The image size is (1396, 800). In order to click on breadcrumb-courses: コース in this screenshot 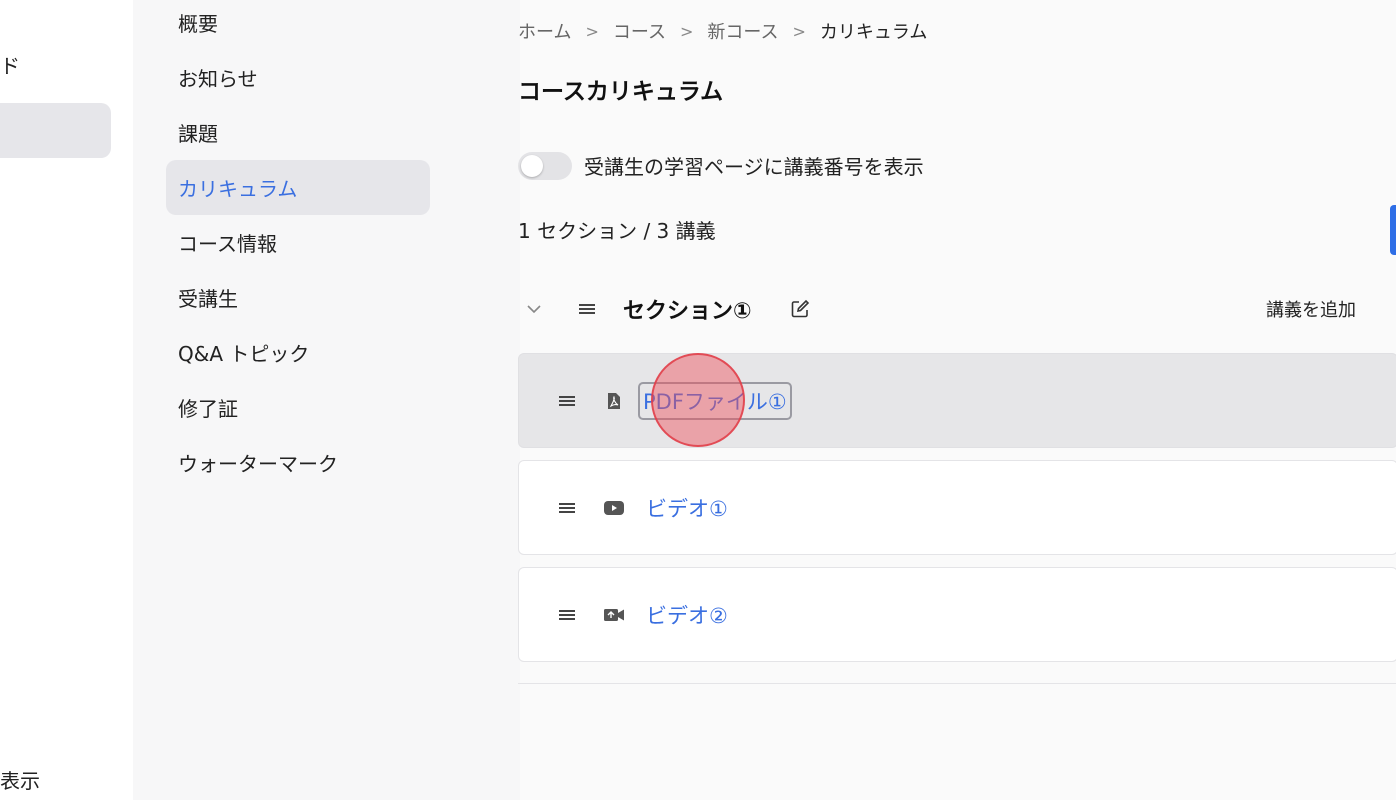, I will do `click(639, 31)`.